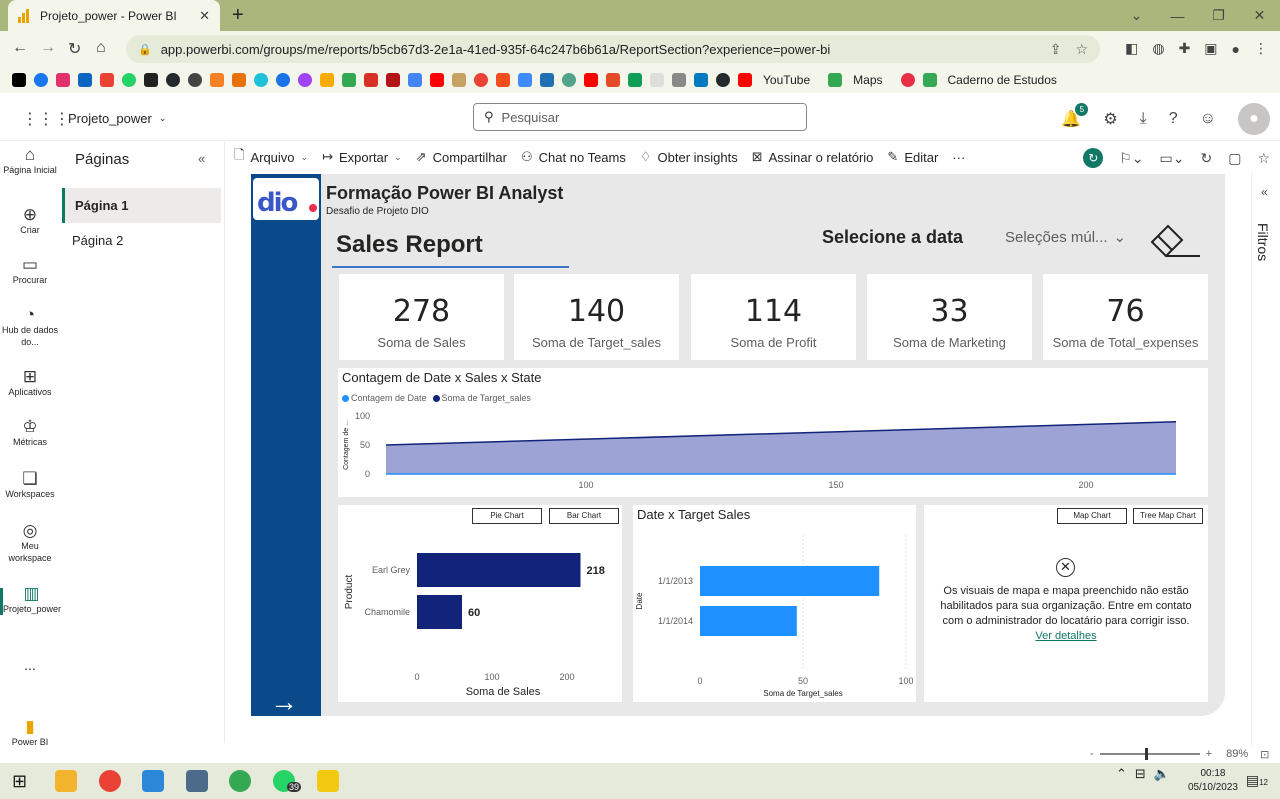 This screenshot has height=799, width=1280. I want to click on details-link: Ver detalhes, so click(1065, 636).